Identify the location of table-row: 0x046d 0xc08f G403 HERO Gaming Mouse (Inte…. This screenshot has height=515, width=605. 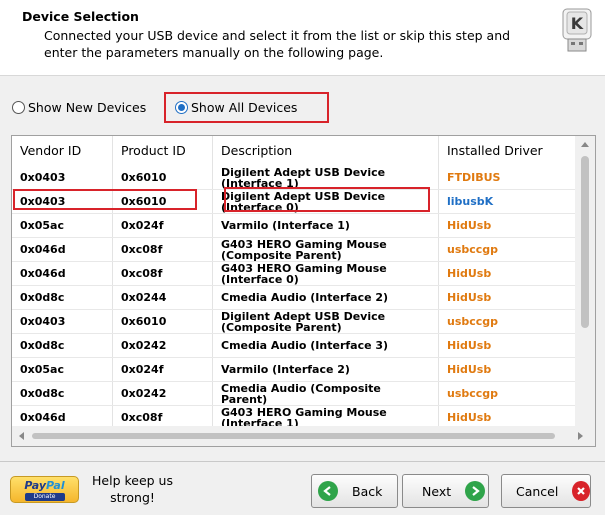
(293, 274).